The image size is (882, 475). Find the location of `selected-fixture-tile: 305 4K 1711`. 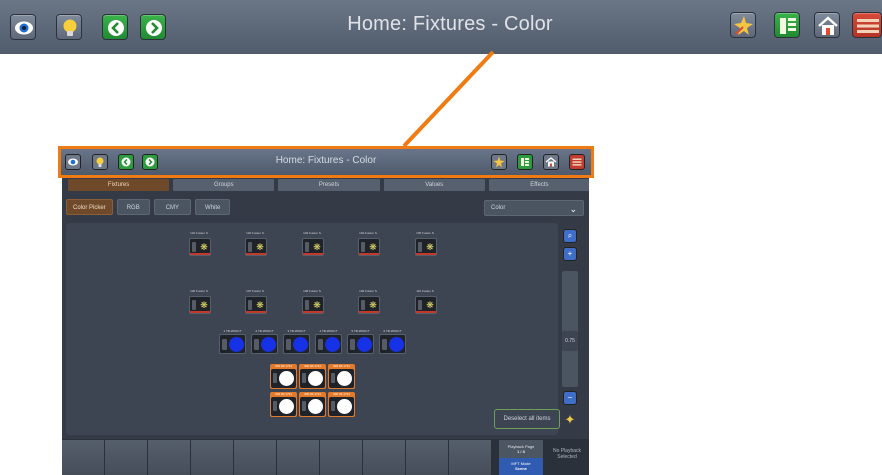

selected-fixture-tile: 305 4K 1711 is located at coordinates (312, 404).